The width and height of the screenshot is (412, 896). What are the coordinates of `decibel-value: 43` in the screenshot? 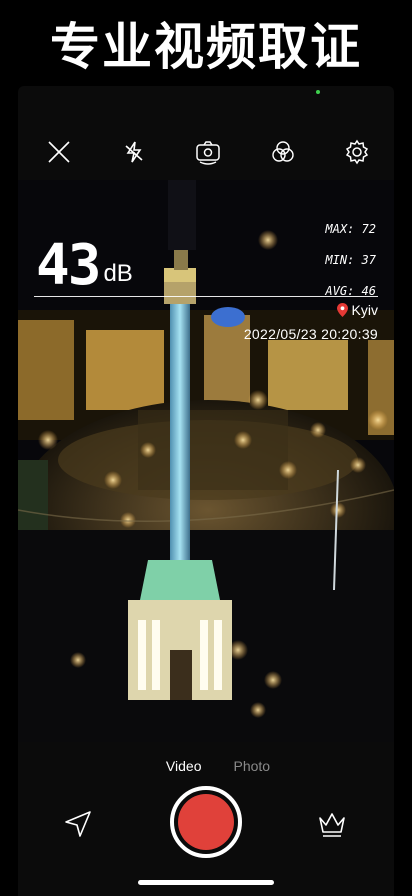 It's located at (68, 265).